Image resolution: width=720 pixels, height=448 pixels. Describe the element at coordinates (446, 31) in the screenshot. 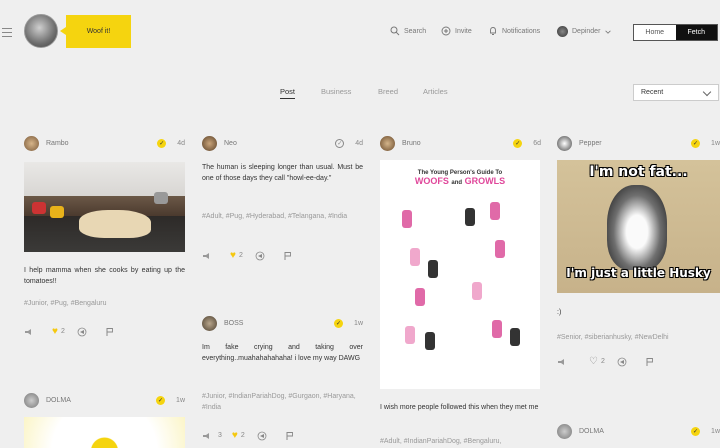

I see `plus-circle-icon` at that location.